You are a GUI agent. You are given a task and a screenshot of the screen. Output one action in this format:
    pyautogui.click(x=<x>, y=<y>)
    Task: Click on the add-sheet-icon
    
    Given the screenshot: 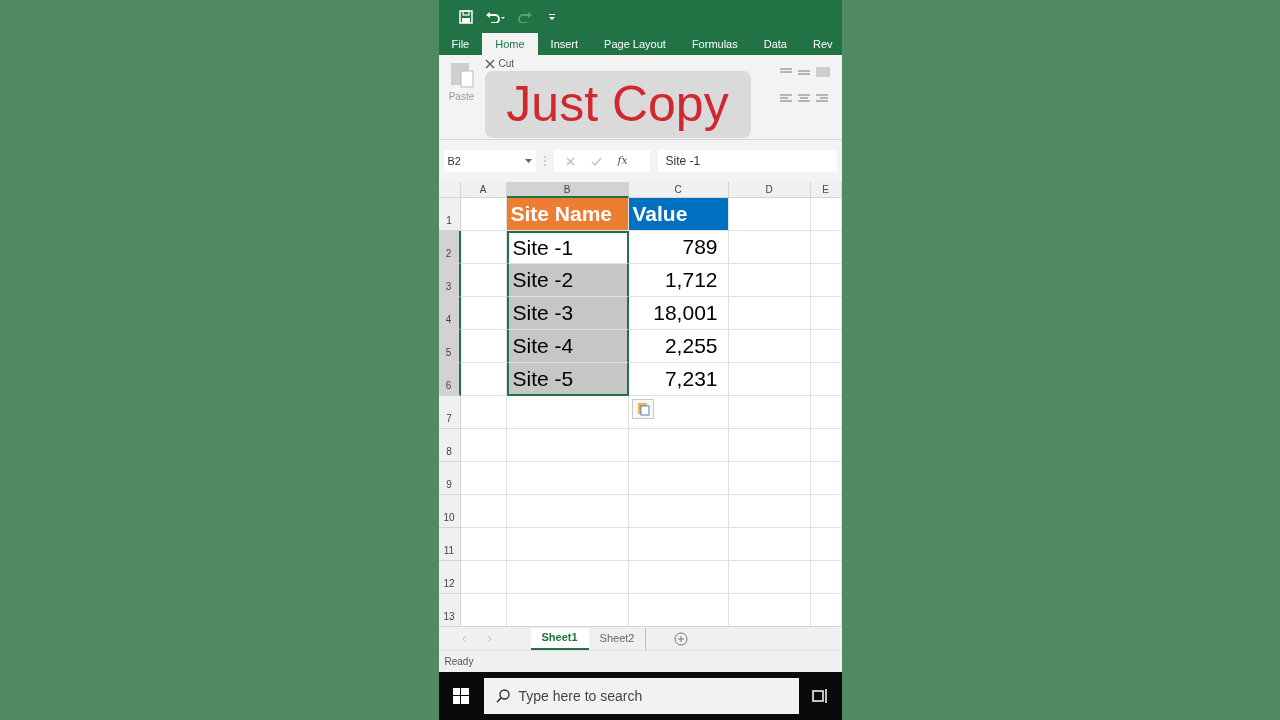 What is the action you would take?
    pyautogui.click(x=681, y=638)
    